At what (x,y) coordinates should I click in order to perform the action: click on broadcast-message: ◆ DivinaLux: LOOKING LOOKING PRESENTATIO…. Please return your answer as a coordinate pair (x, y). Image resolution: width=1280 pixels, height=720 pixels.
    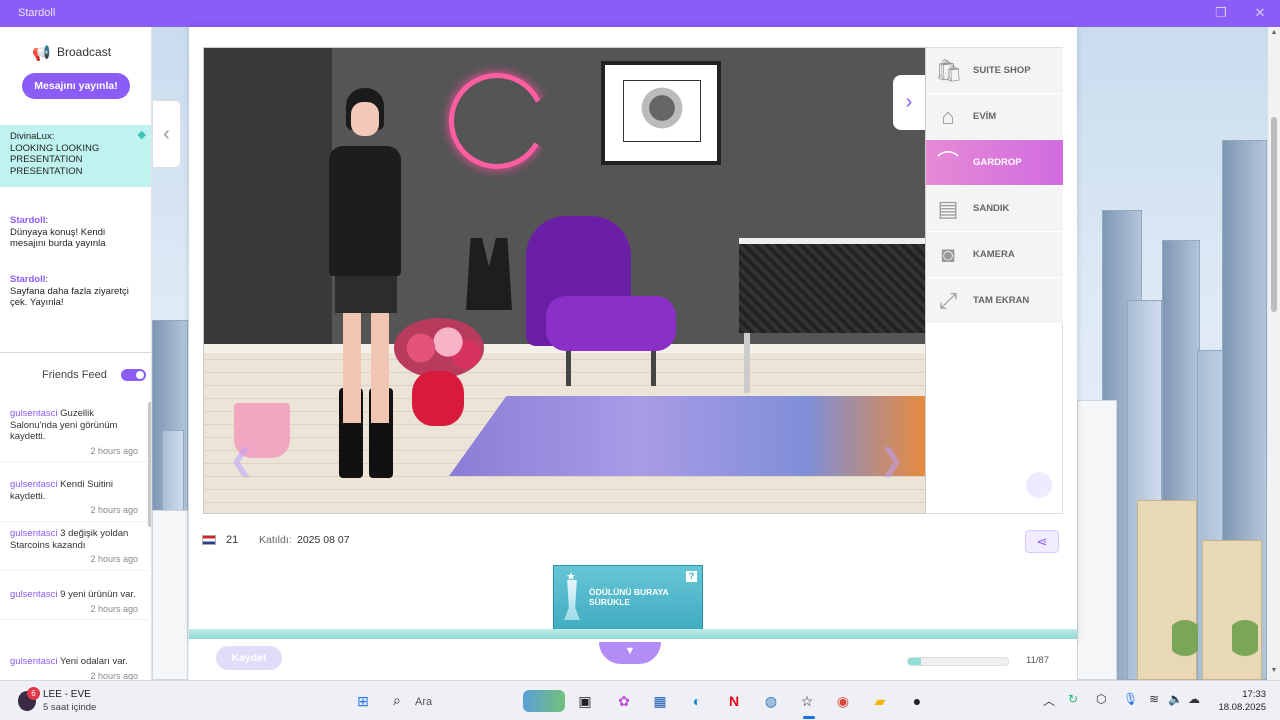
    Looking at the image, I should click on (75, 156).